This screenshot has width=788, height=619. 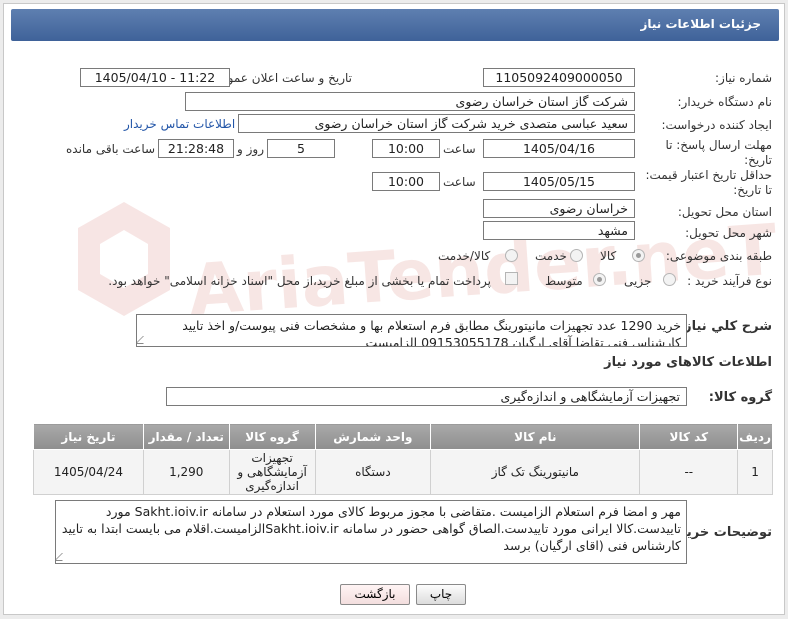 I want to click on col-row: ردیف, so click(x=755, y=436).